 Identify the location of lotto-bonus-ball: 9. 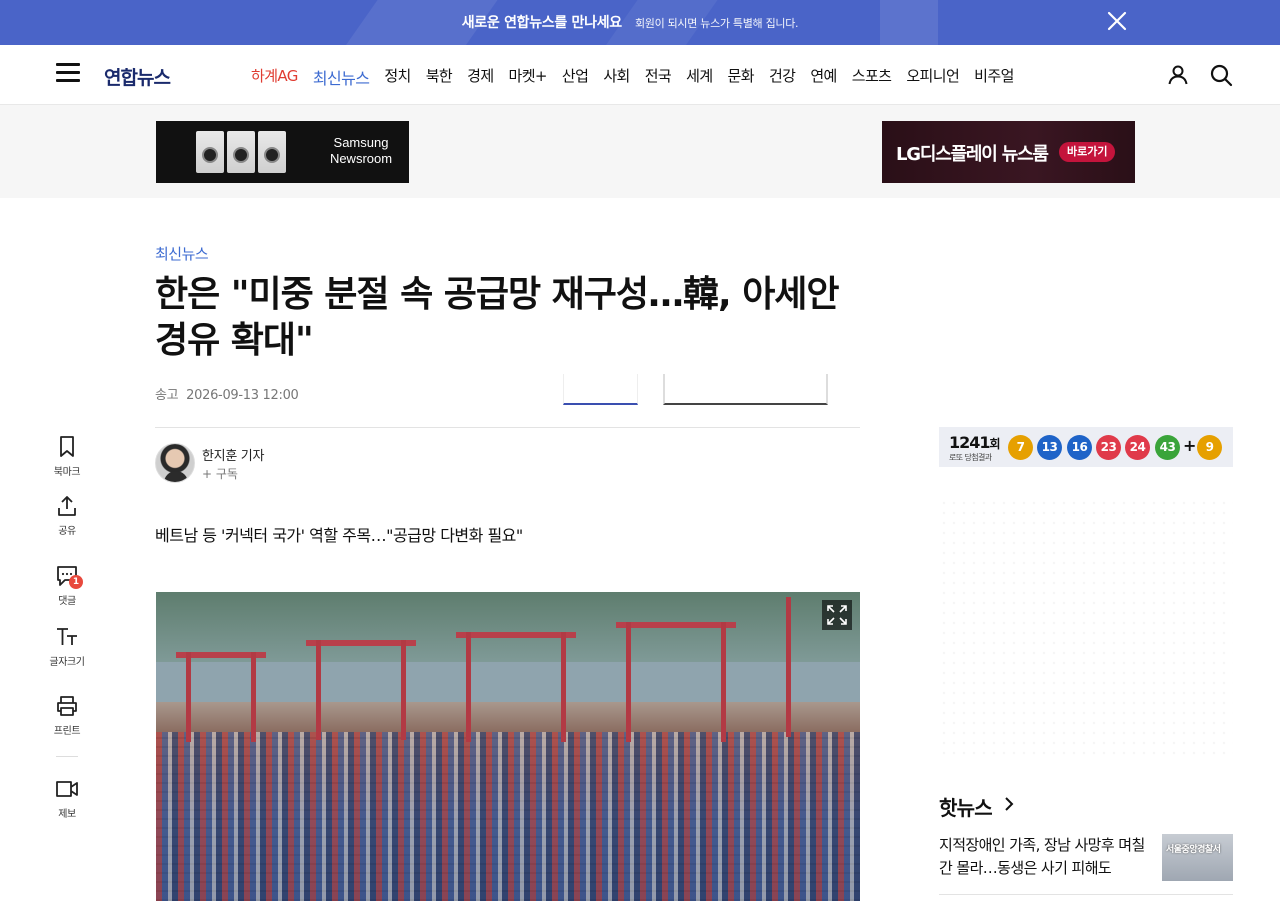
(1209, 447).